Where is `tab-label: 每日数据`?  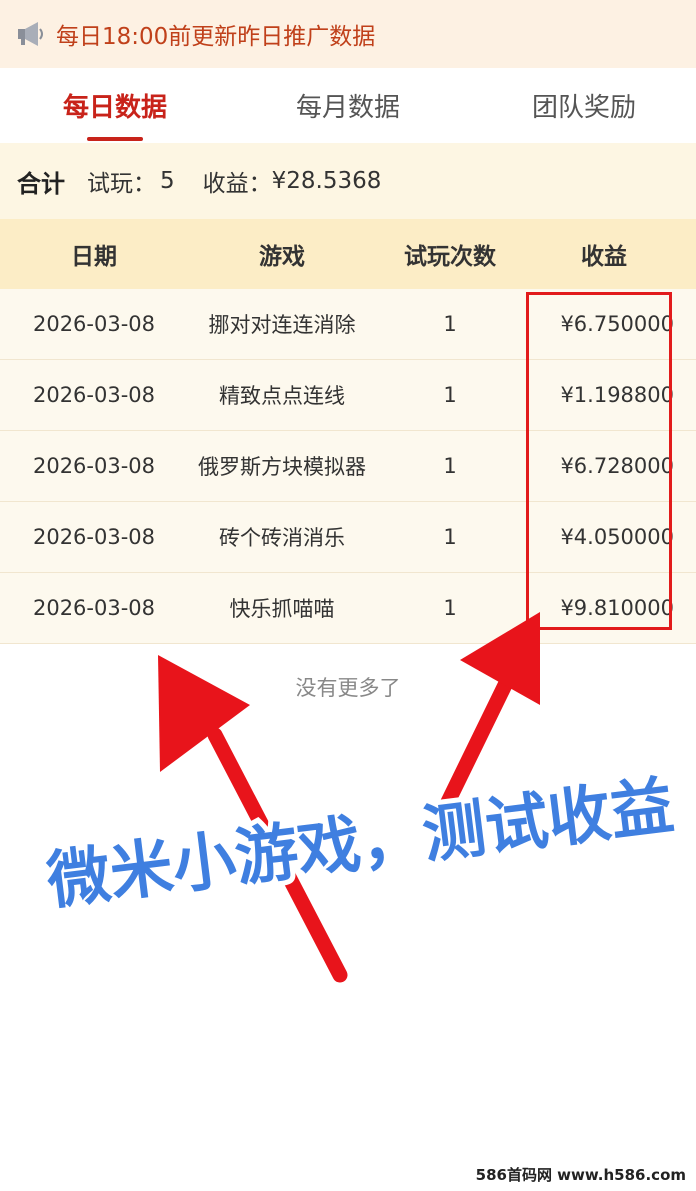 tab-label: 每日数据 is located at coordinates (114, 108).